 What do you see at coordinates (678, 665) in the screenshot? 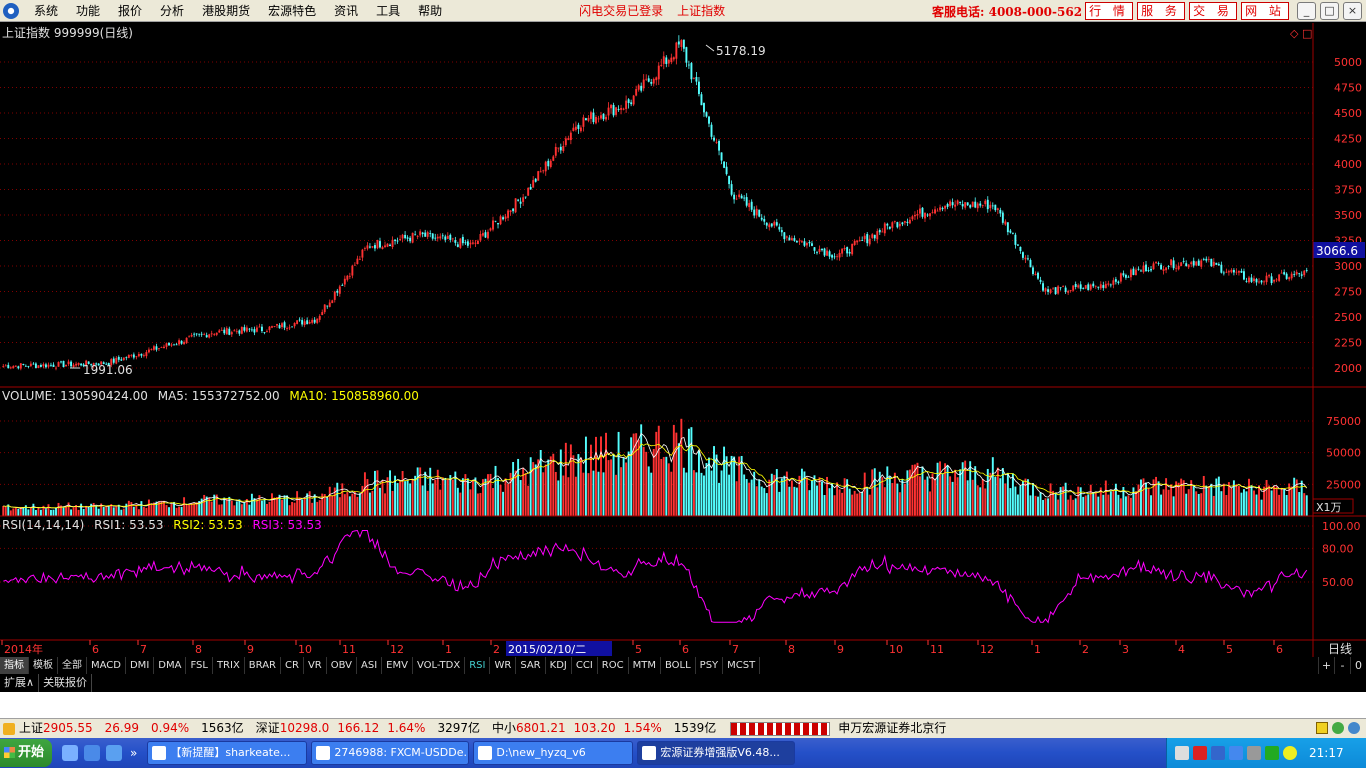
I see `tab-boll: BOLL` at bounding box center [678, 665].